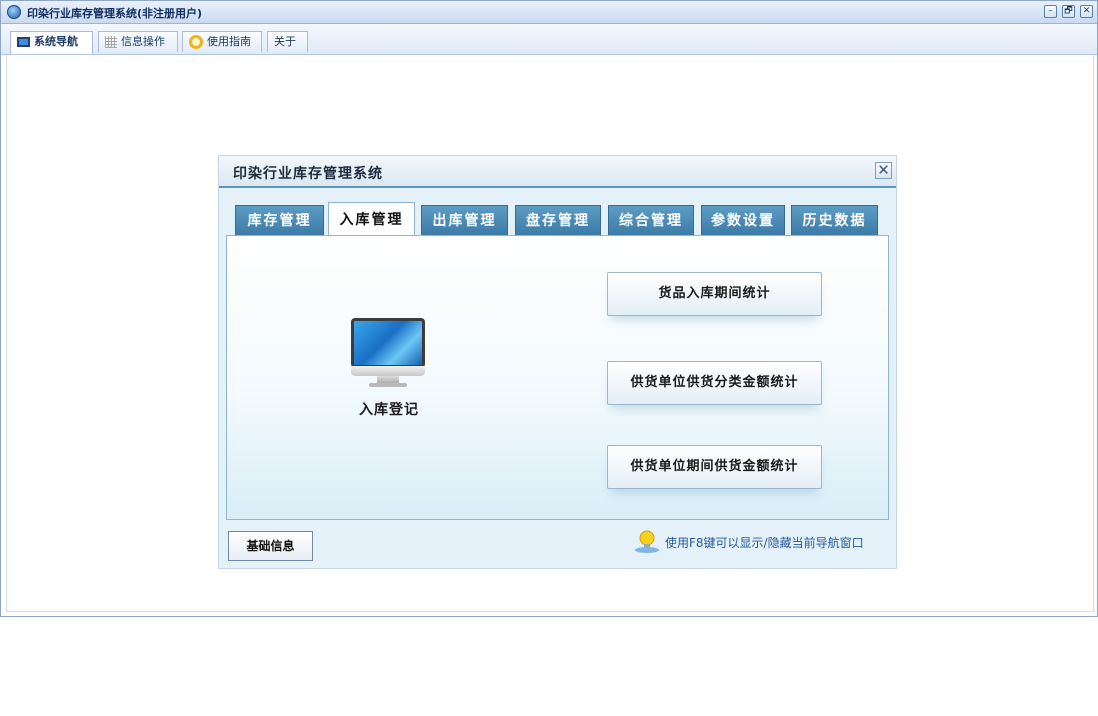  I want to click on nav-tab-system-navigation: 系统导航, so click(51, 42).